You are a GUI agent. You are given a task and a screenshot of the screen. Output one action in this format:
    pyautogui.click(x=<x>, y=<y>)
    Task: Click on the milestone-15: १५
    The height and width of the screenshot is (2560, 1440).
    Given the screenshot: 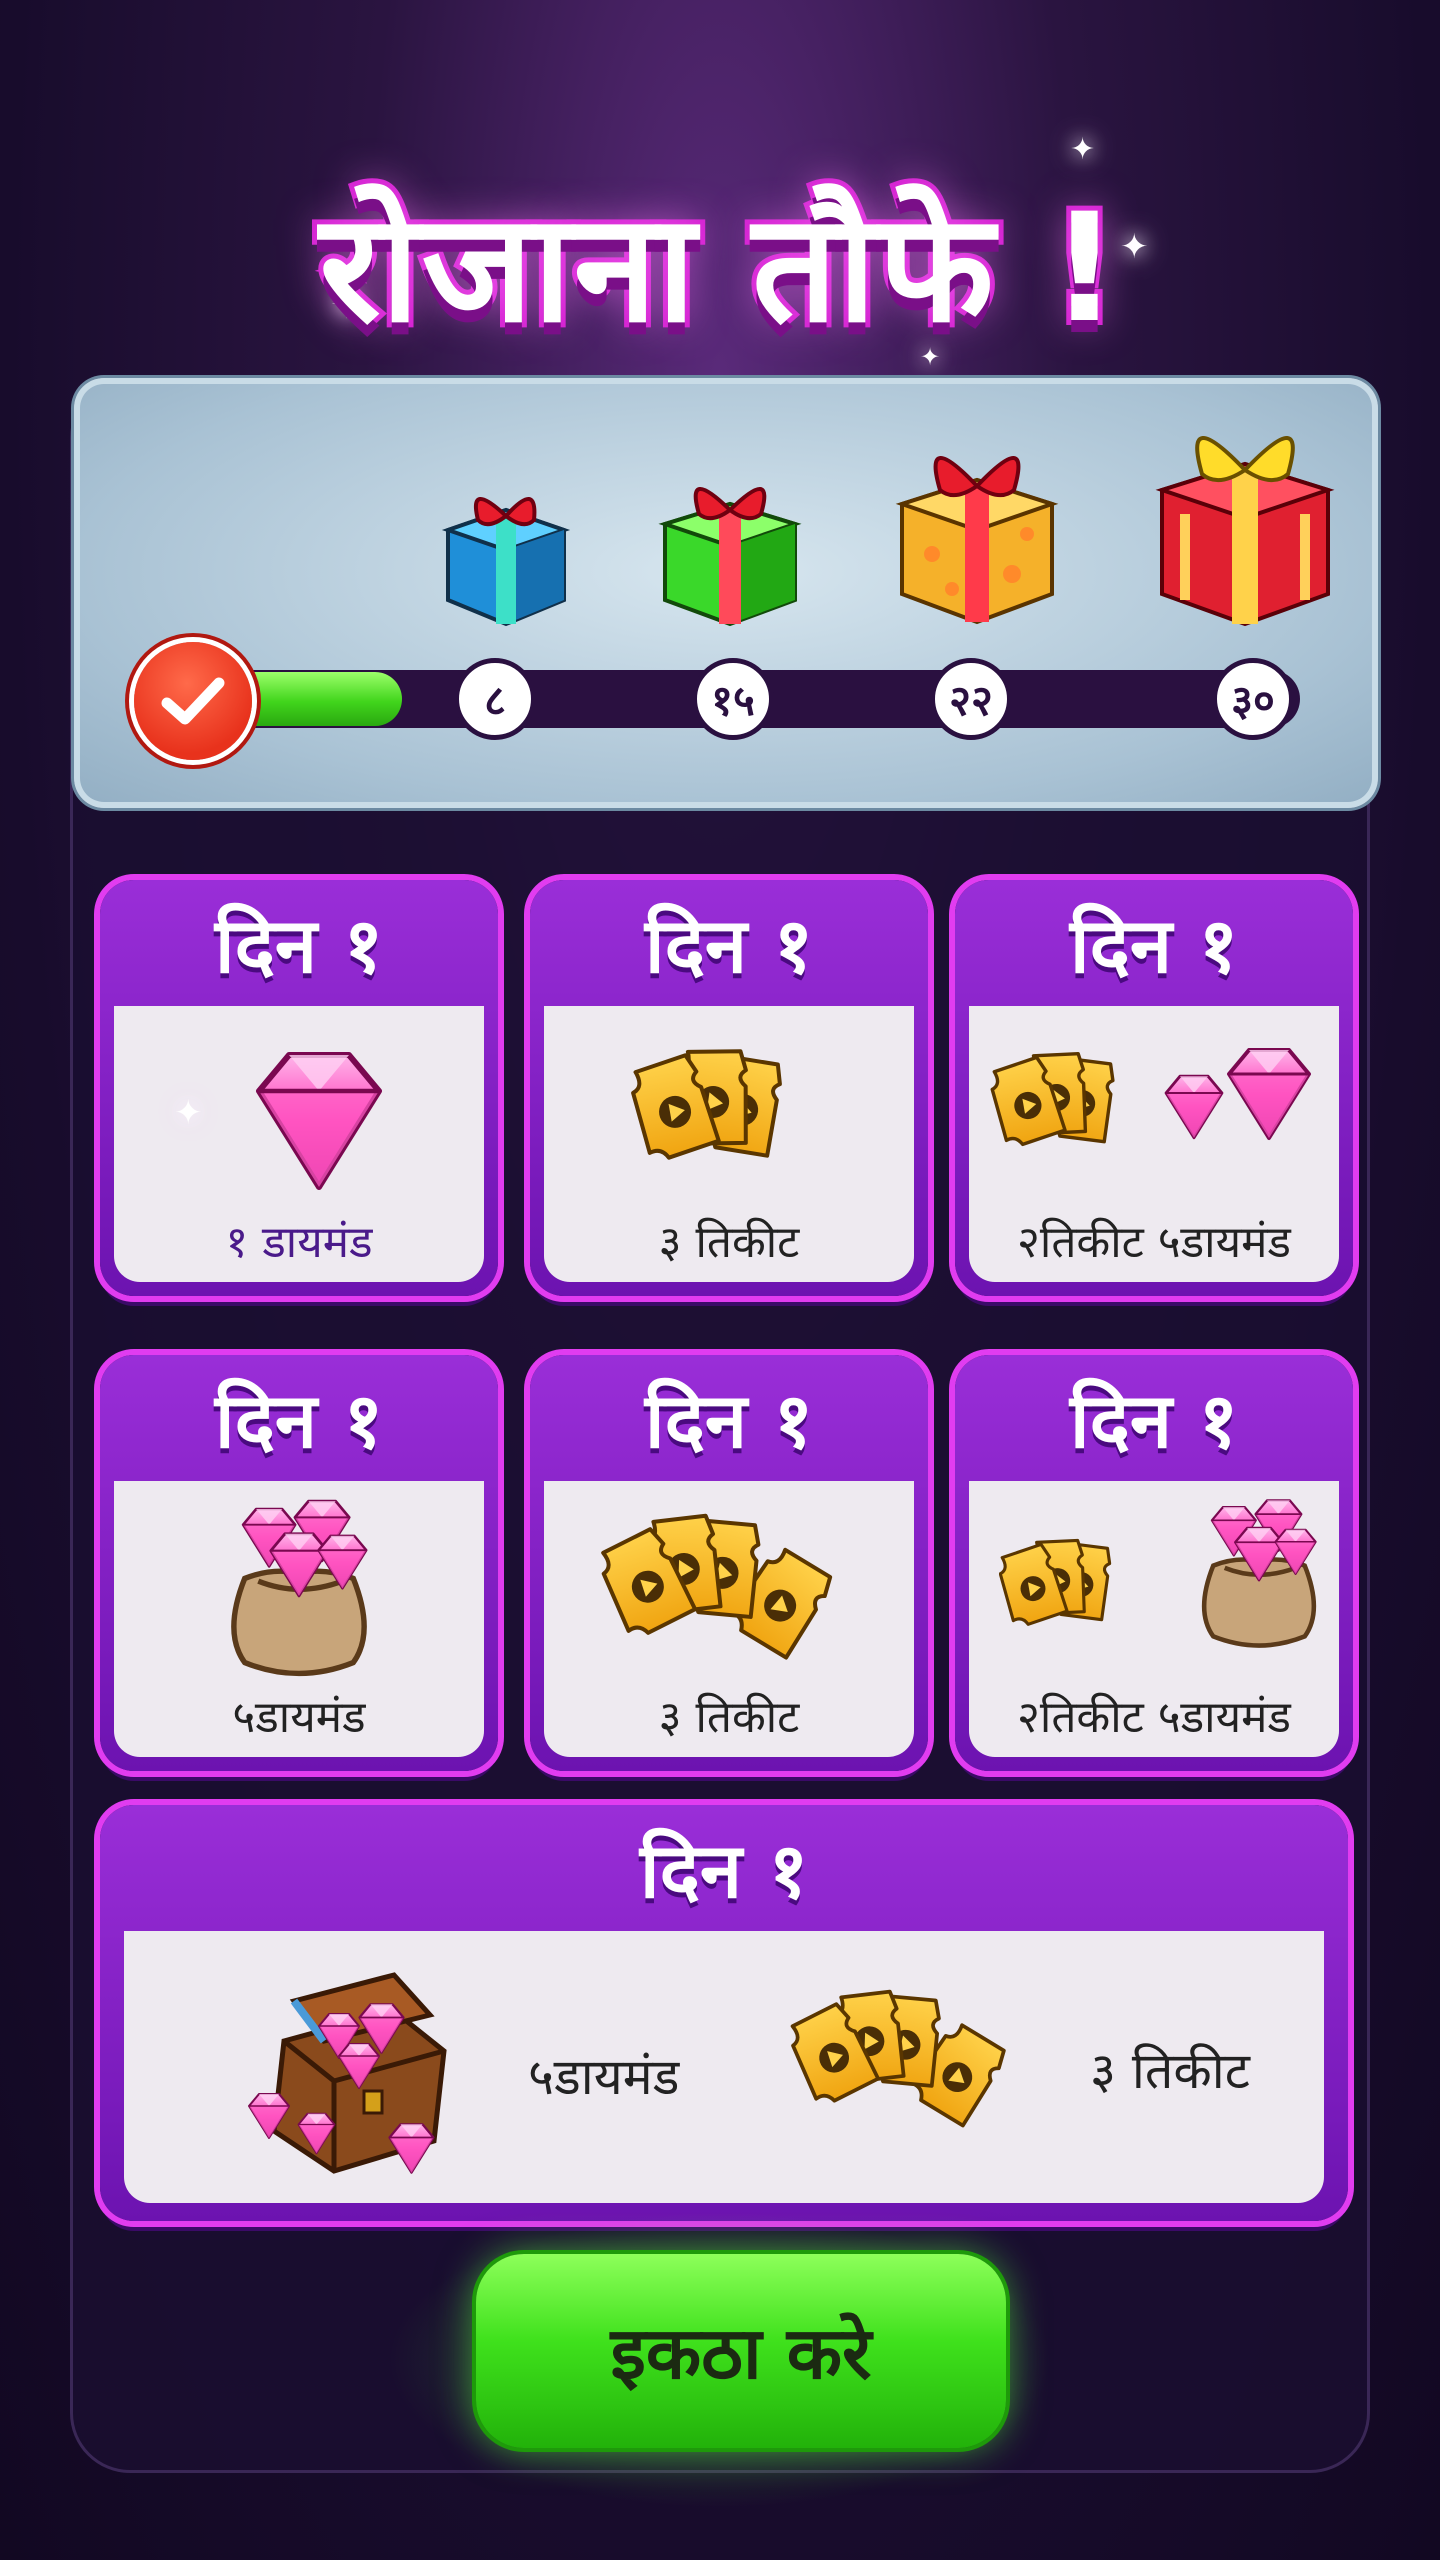 What is the action you would take?
    pyautogui.click(x=733, y=699)
    